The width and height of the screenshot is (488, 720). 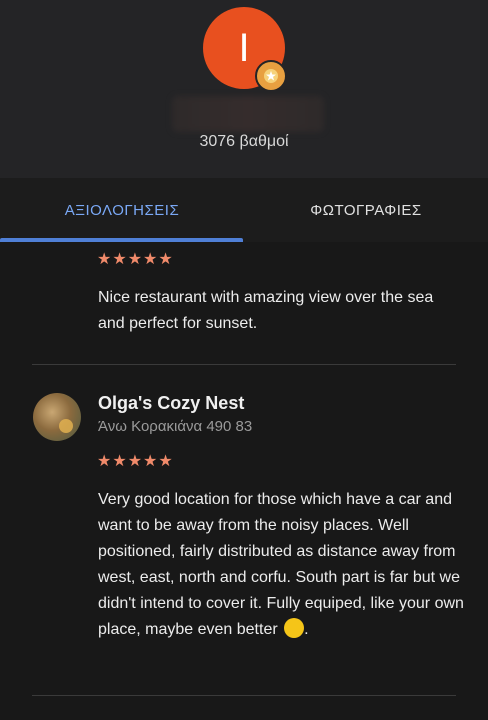 What do you see at coordinates (244, 141) in the screenshot?
I see `profile-points: 3076 βαθμοί` at bounding box center [244, 141].